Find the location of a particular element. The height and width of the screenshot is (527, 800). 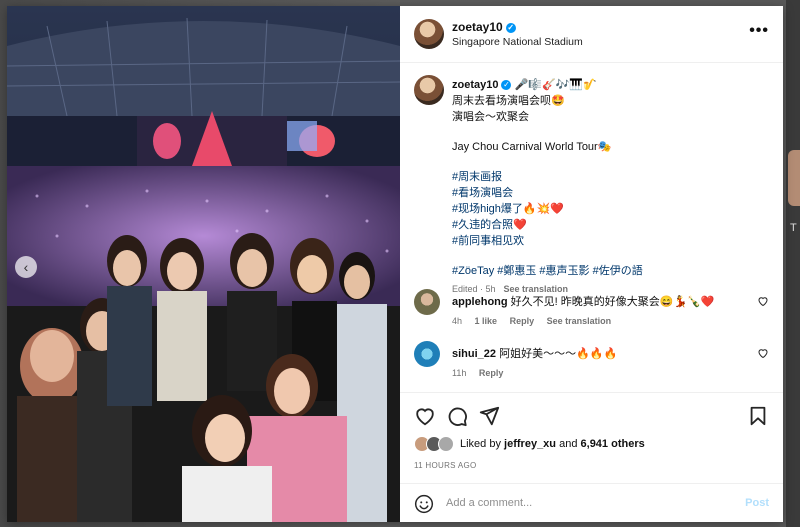

comment-composer: Post is located at coordinates (591, 502).